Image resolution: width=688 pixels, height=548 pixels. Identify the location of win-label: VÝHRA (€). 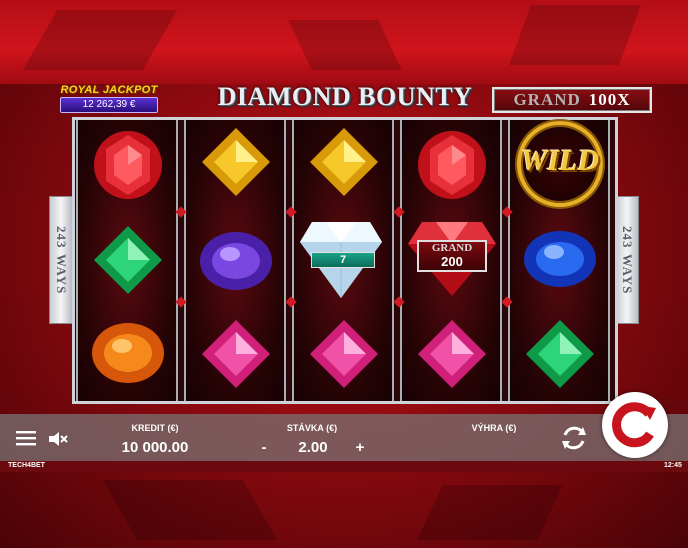
(494, 428).